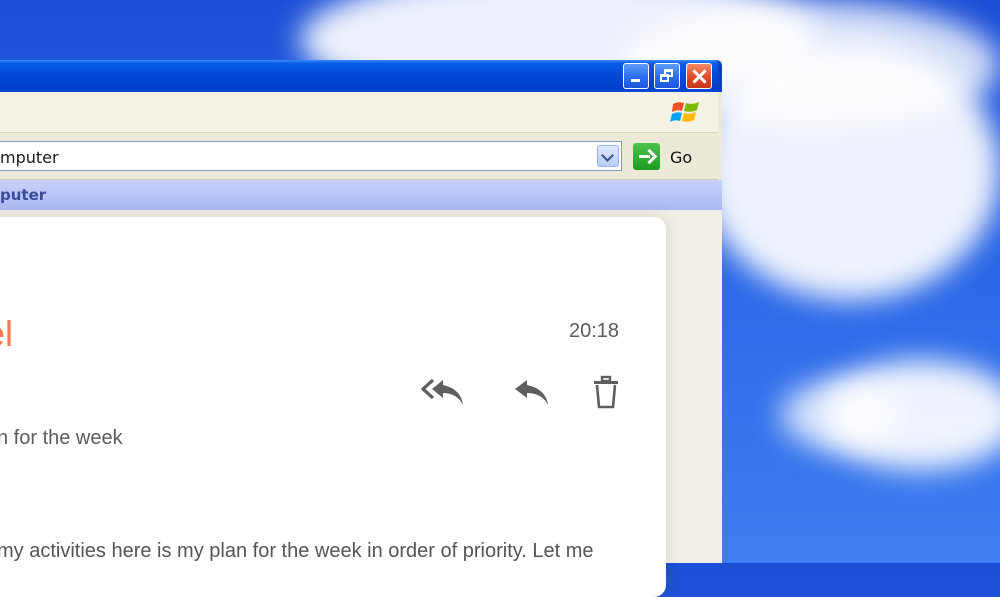  What do you see at coordinates (684, 112) in the screenshot?
I see `windows-logo-icon` at bounding box center [684, 112].